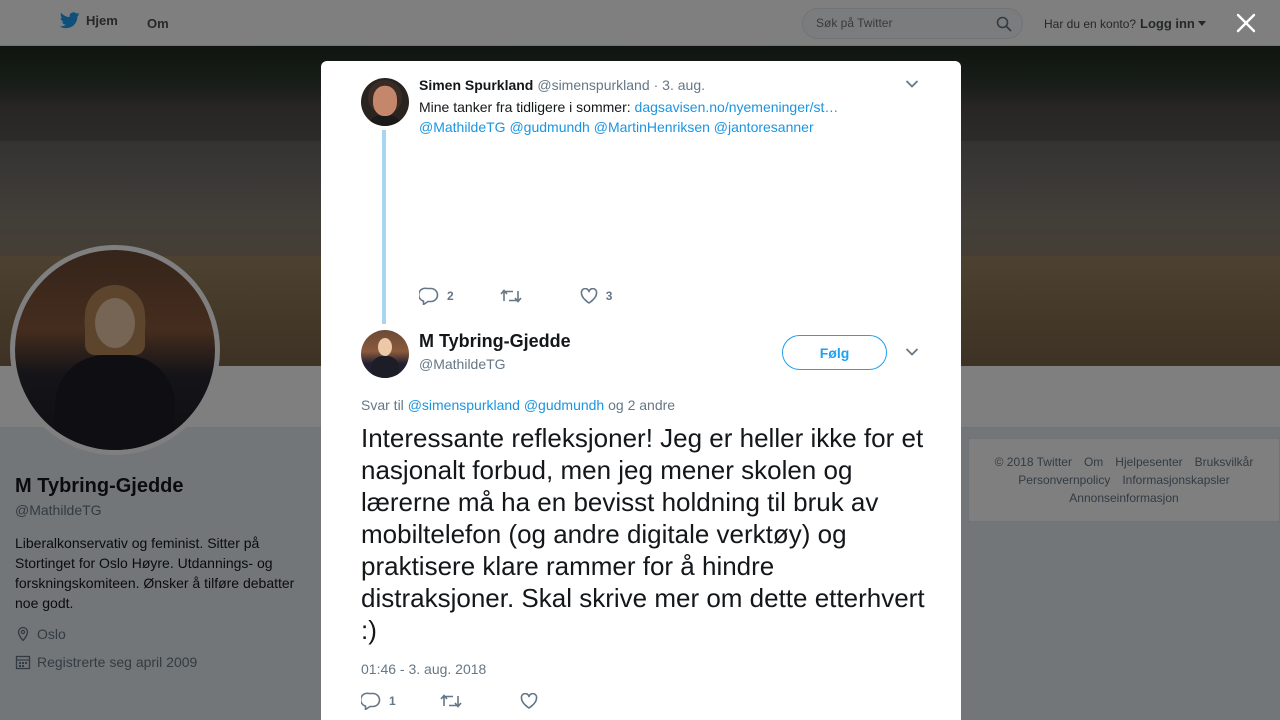 This screenshot has height=720, width=1280. What do you see at coordinates (392, 701) in the screenshot?
I see `reply-count: 1` at bounding box center [392, 701].